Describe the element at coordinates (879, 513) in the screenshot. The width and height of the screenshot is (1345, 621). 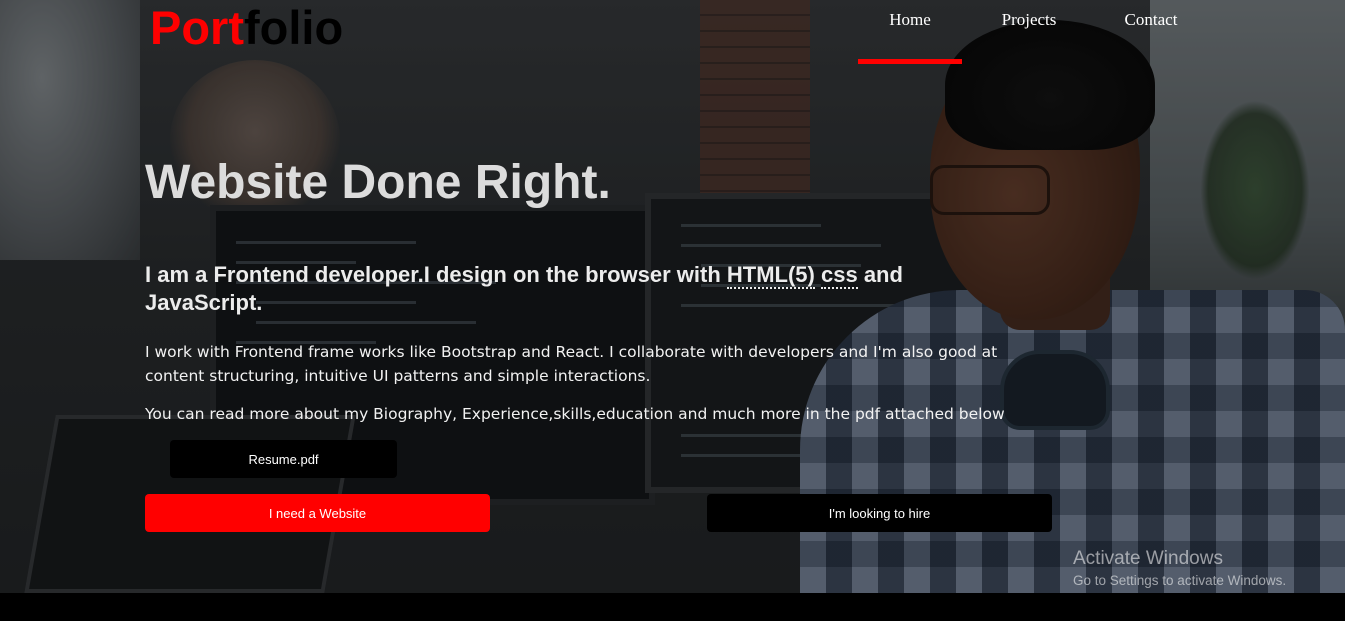
I see `hire-button: I'm looking to hire` at that location.